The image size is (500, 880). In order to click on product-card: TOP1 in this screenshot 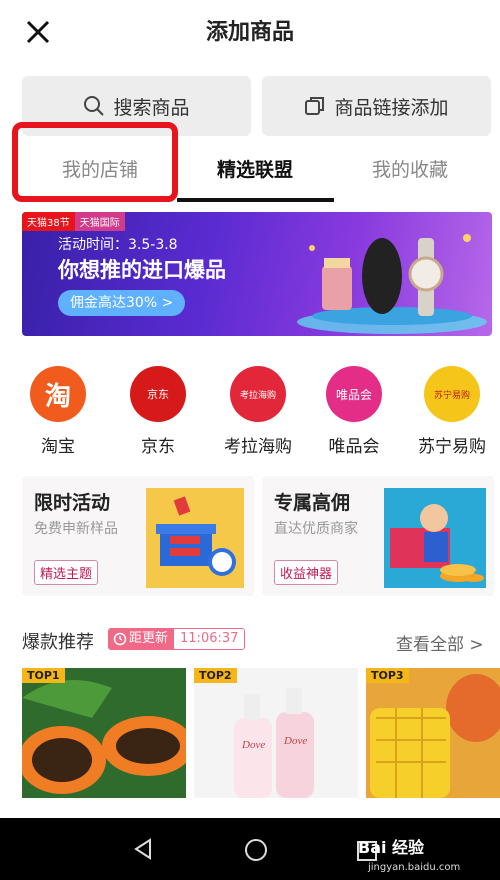, I will do `click(104, 733)`.